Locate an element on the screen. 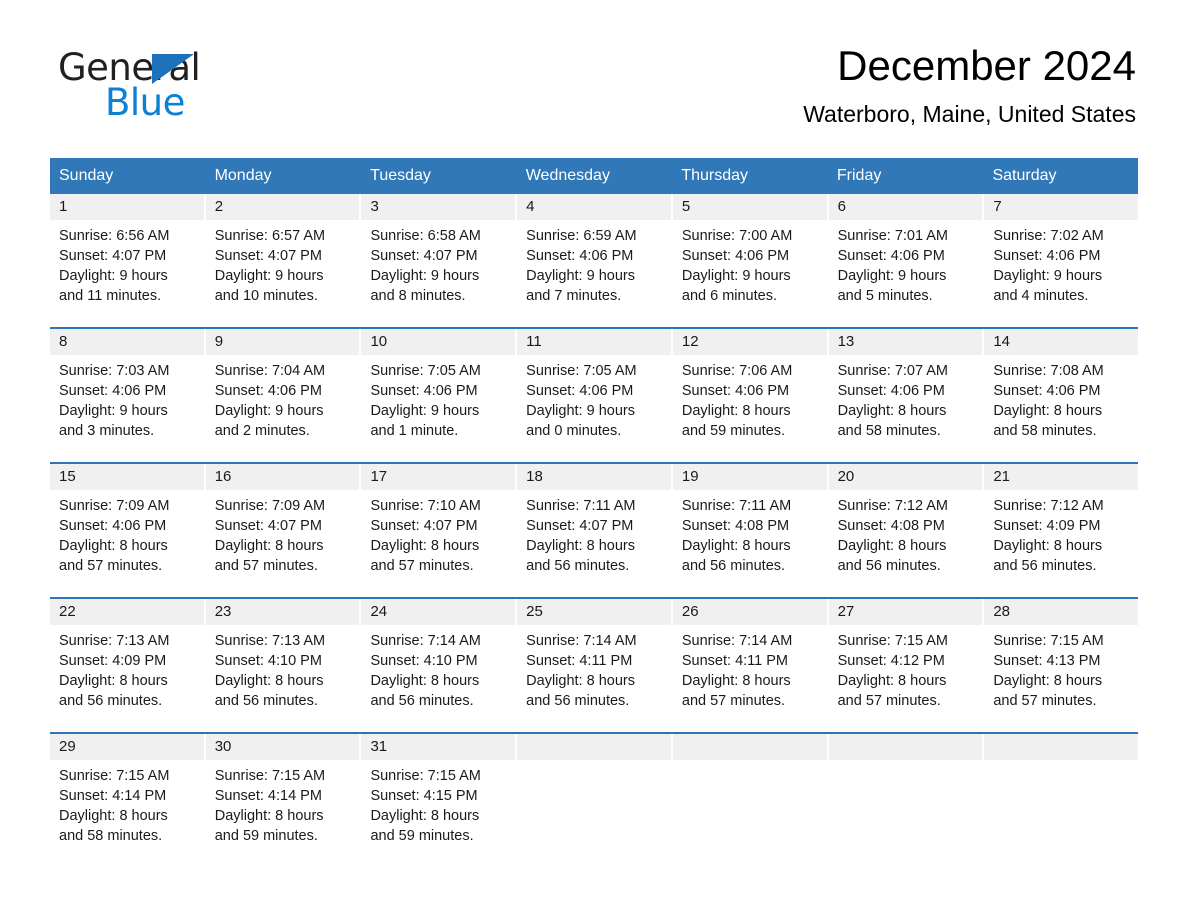  day-number: 23 is located at coordinates (282, 612).